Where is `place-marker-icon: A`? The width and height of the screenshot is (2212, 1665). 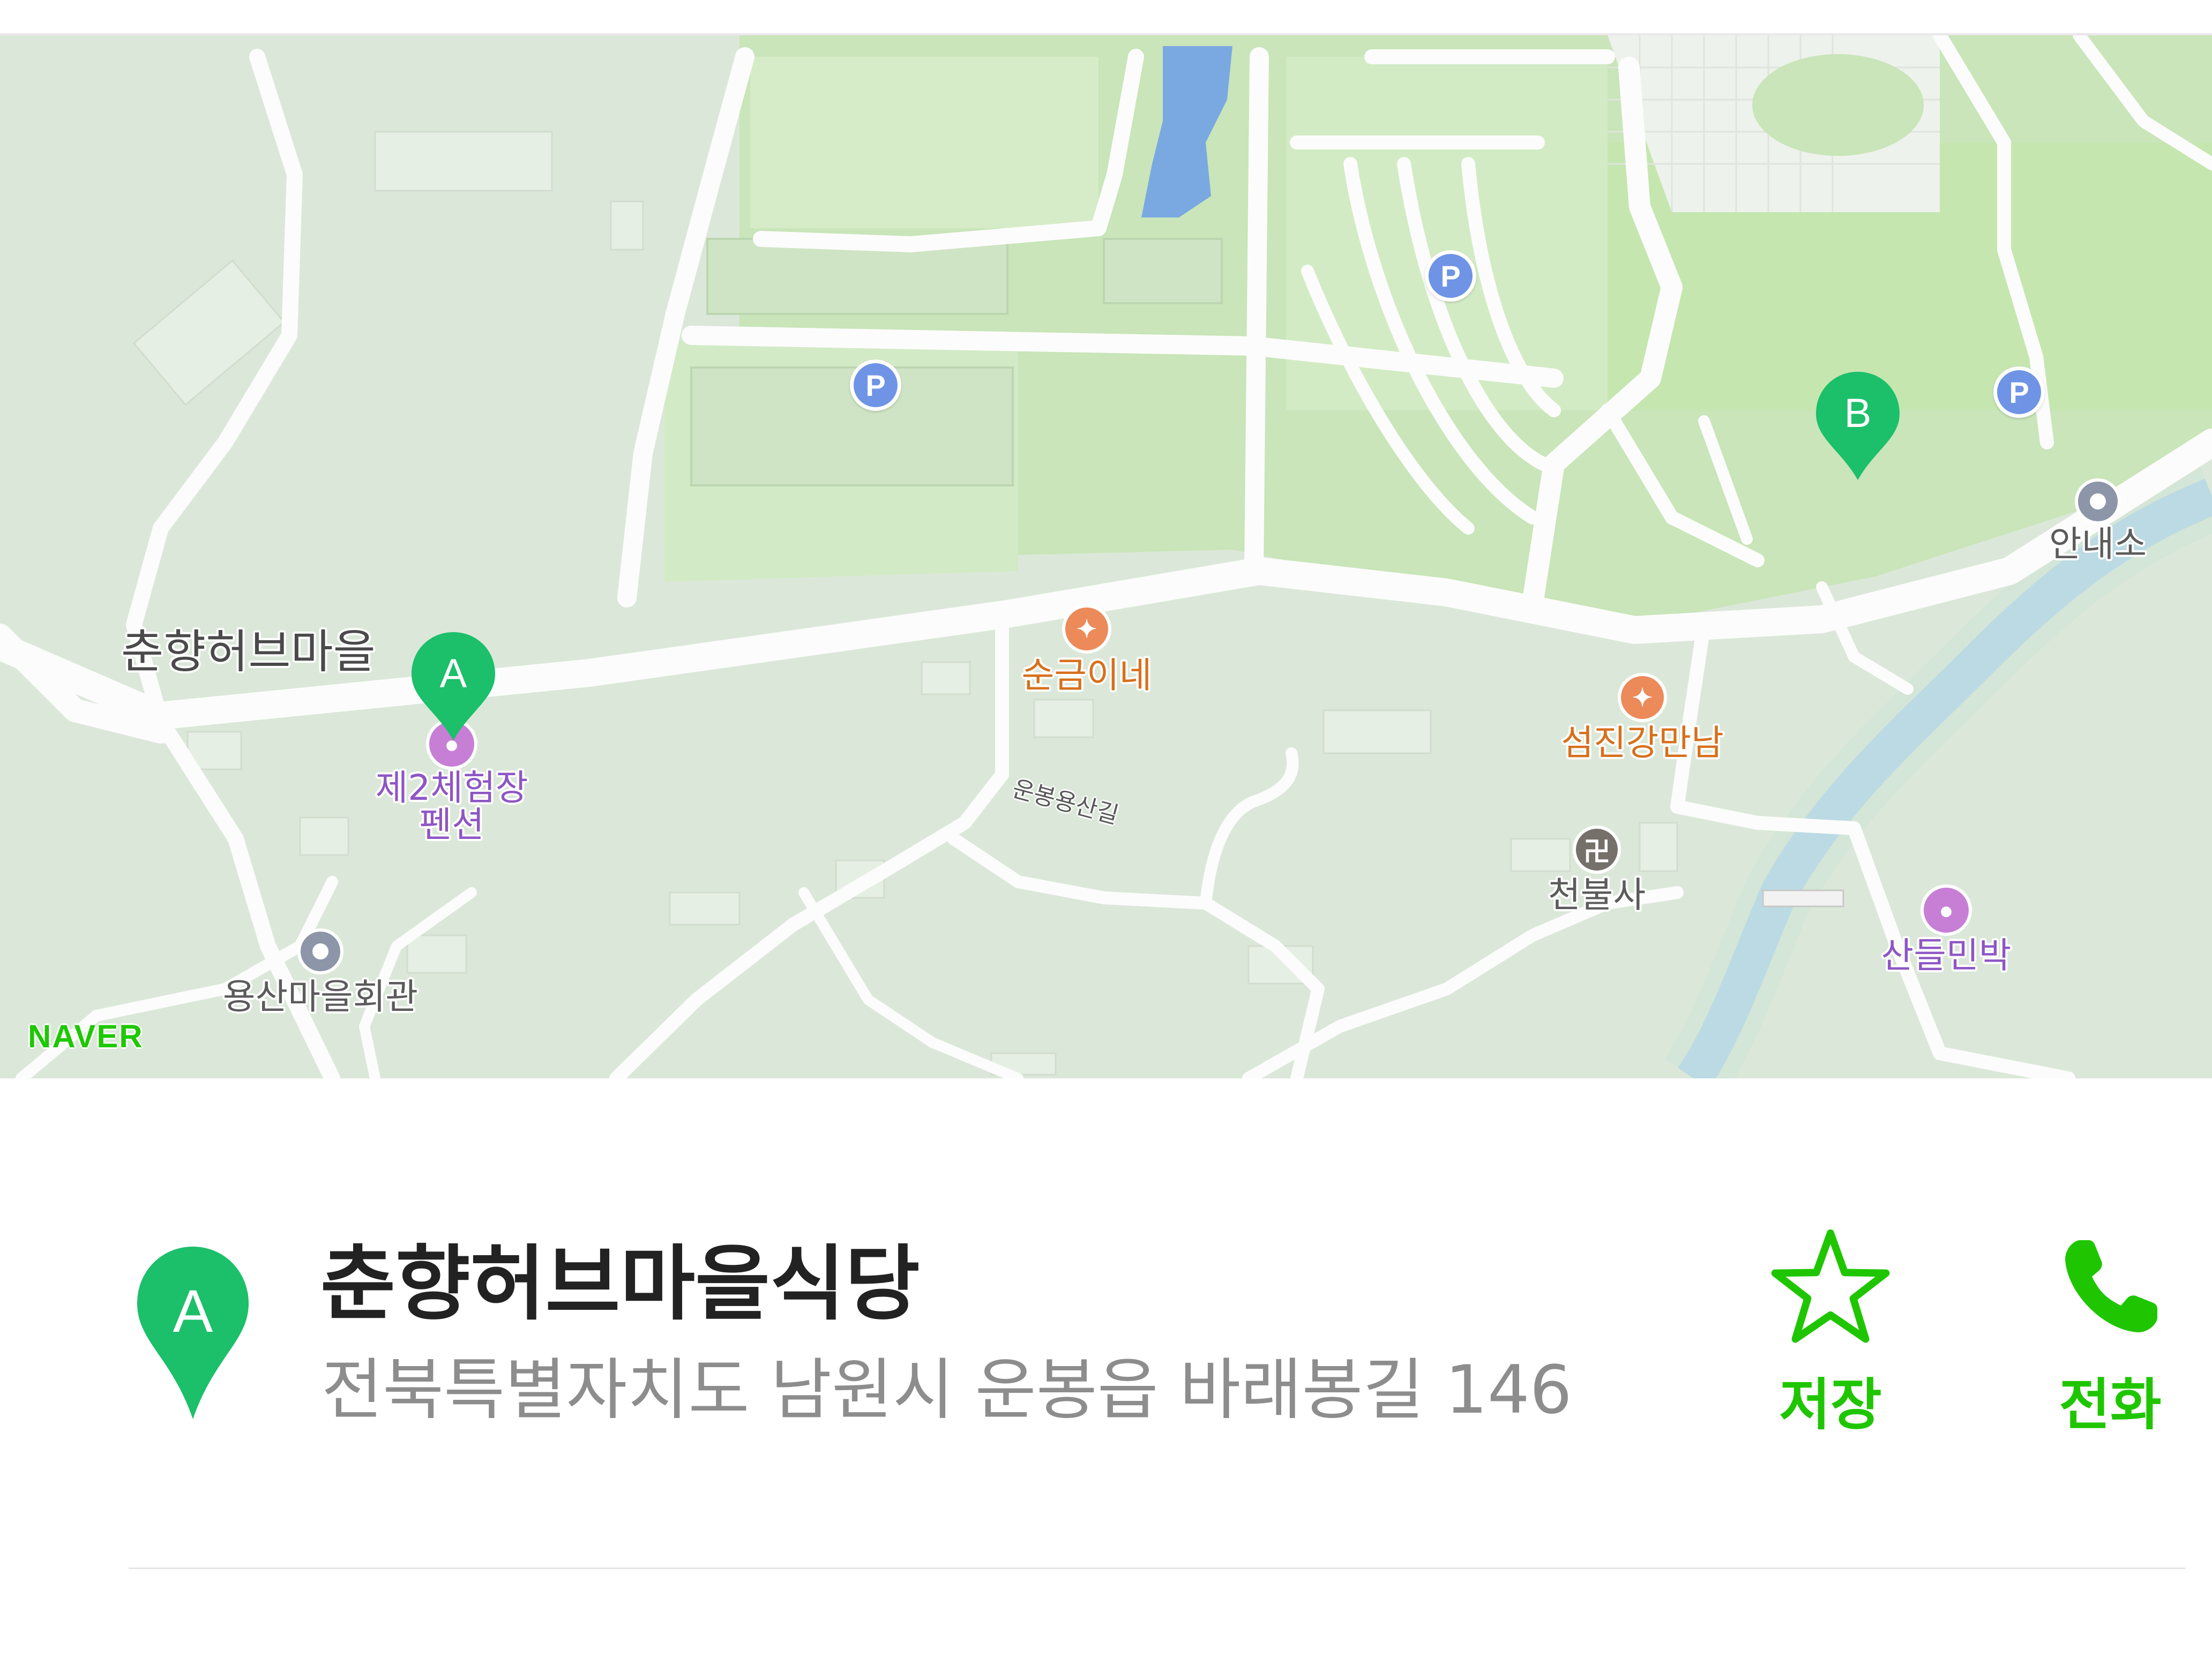 place-marker-icon: A is located at coordinates (193, 1332).